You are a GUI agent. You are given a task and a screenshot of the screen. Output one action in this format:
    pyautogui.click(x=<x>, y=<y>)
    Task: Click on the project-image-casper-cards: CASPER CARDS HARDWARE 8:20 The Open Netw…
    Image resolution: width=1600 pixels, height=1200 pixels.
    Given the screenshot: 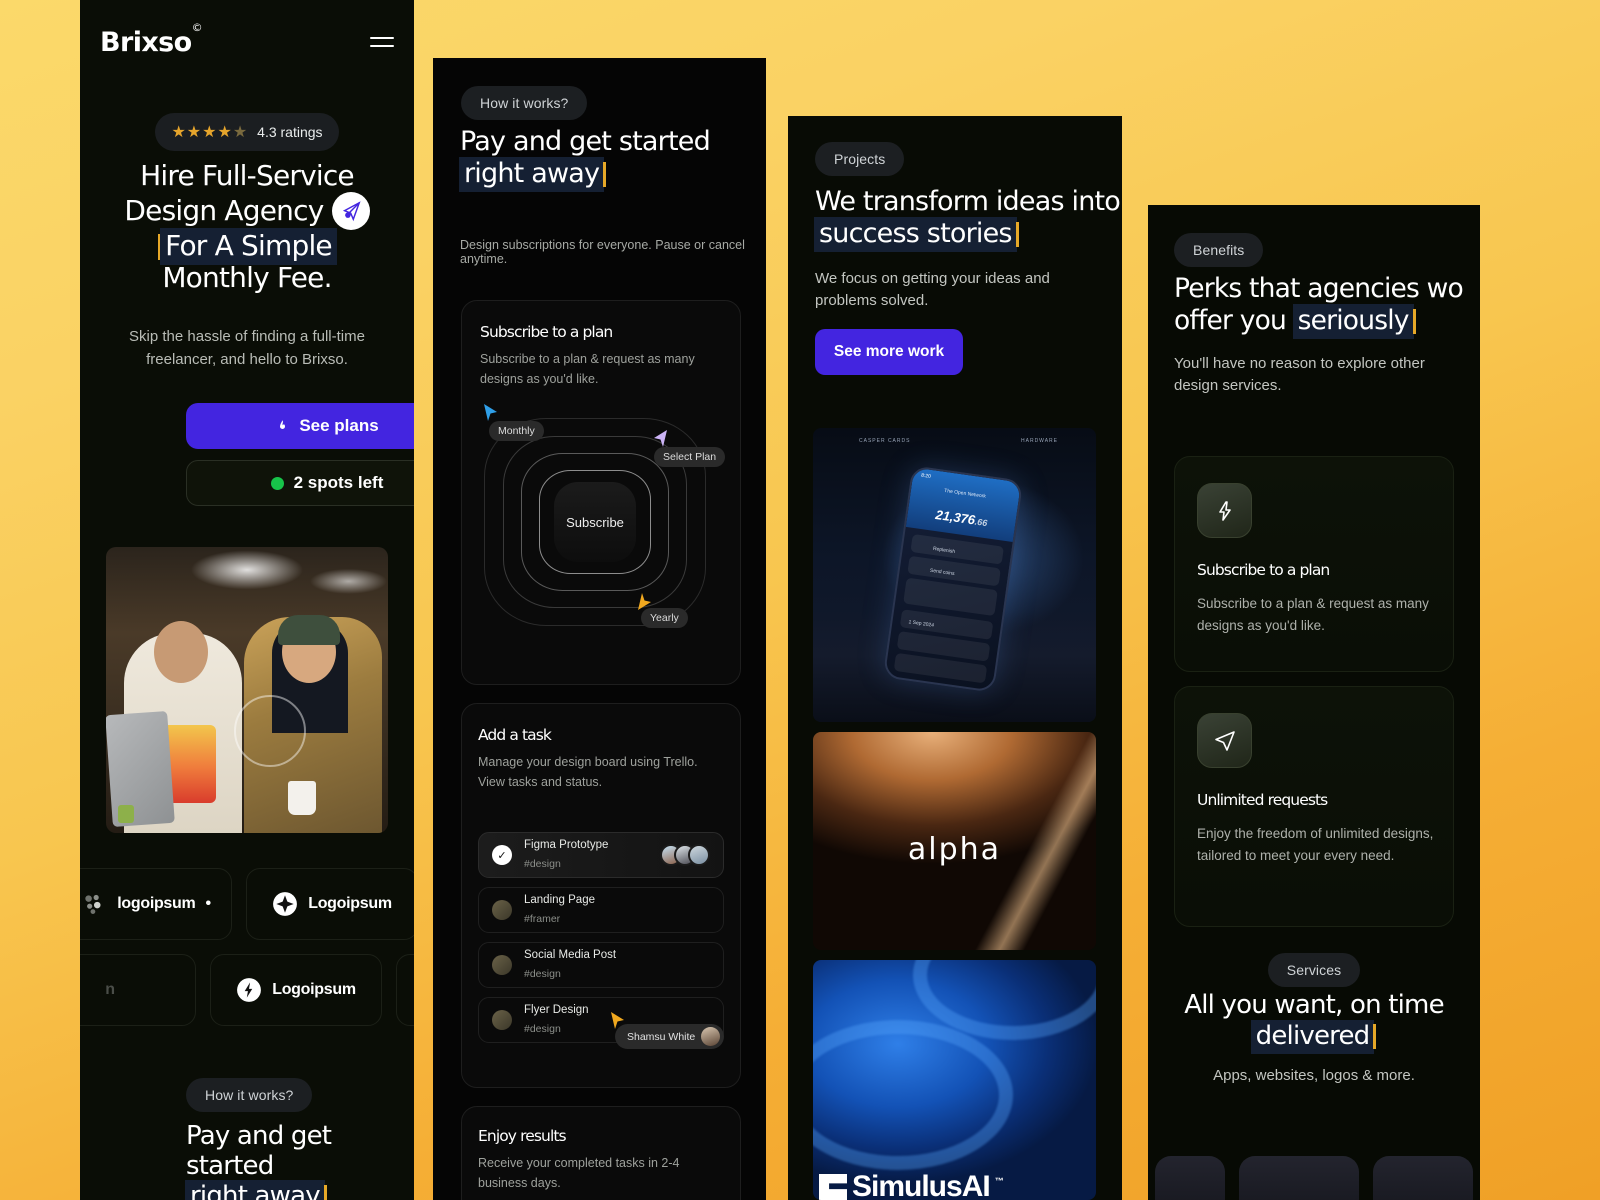 What is the action you would take?
    pyautogui.click(x=954, y=575)
    